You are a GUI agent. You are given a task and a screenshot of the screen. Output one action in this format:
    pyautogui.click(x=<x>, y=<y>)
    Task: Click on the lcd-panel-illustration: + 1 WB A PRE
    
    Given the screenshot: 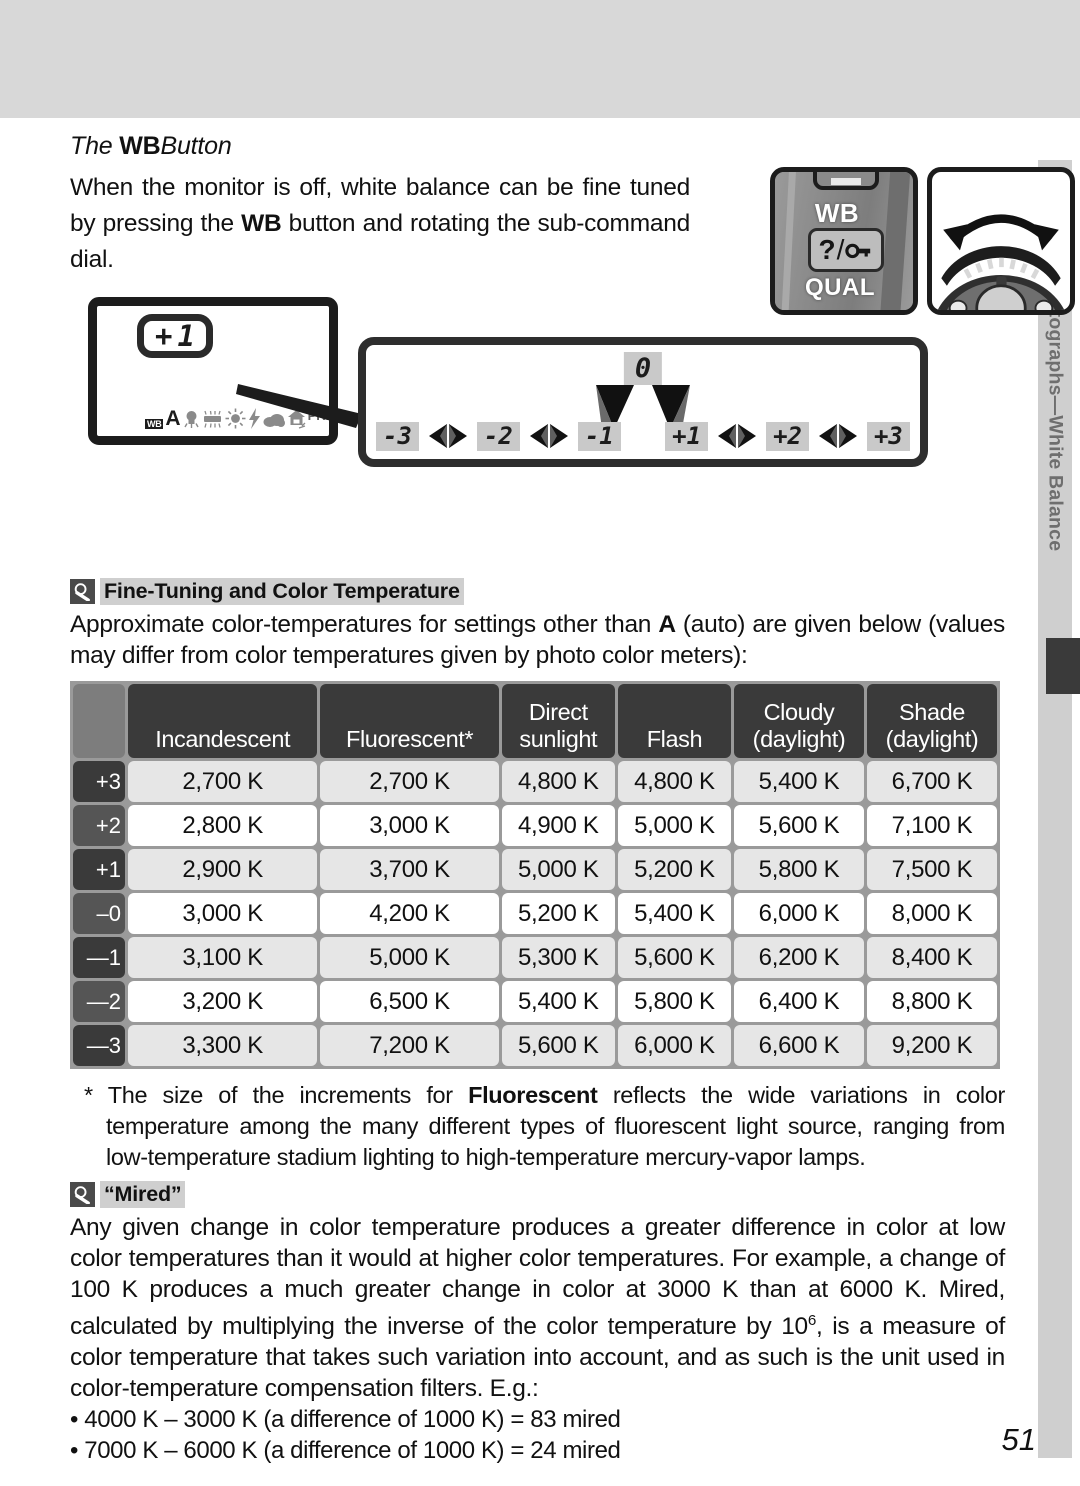 What is the action you would take?
    pyautogui.click(x=213, y=371)
    